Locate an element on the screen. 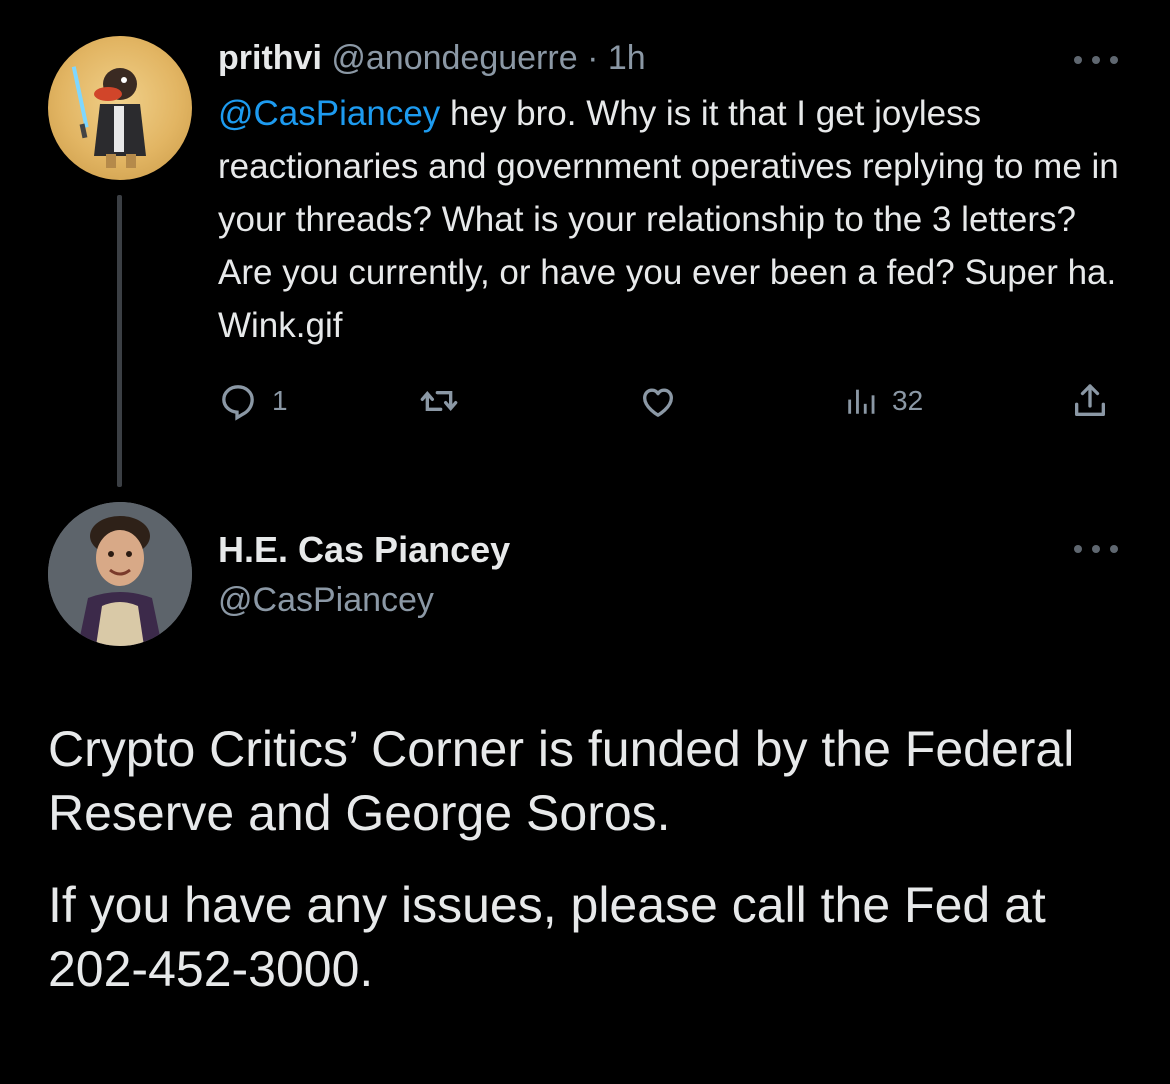 The height and width of the screenshot is (1084, 1170). author-handle: @CasPiancey is located at coordinates (326, 600).